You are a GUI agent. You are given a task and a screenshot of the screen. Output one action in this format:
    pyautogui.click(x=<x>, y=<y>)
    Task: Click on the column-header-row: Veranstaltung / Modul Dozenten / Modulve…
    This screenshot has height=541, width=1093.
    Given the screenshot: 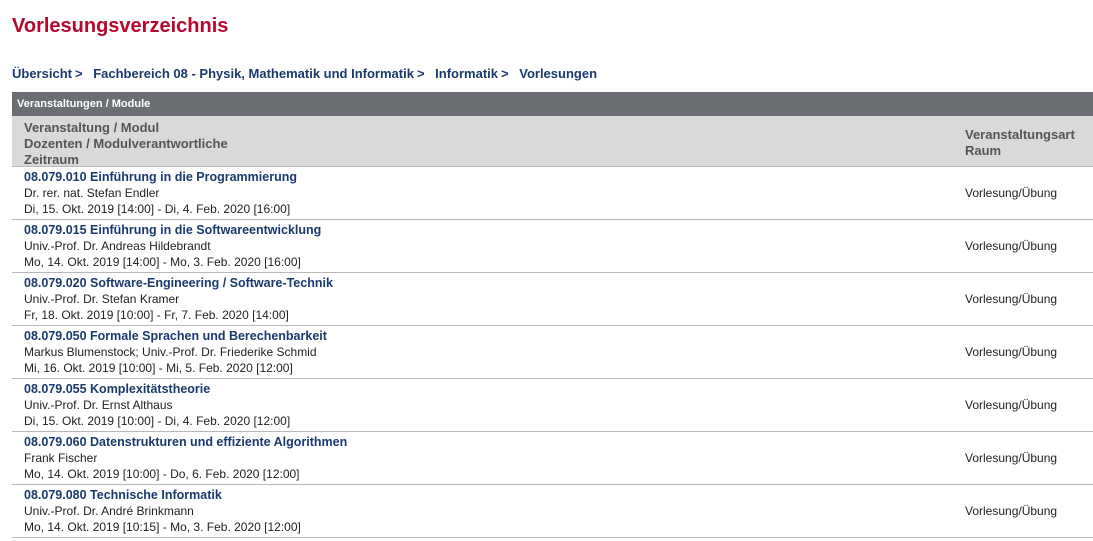 What is the action you would take?
    pyautogui.click(x=552, y=141)
    